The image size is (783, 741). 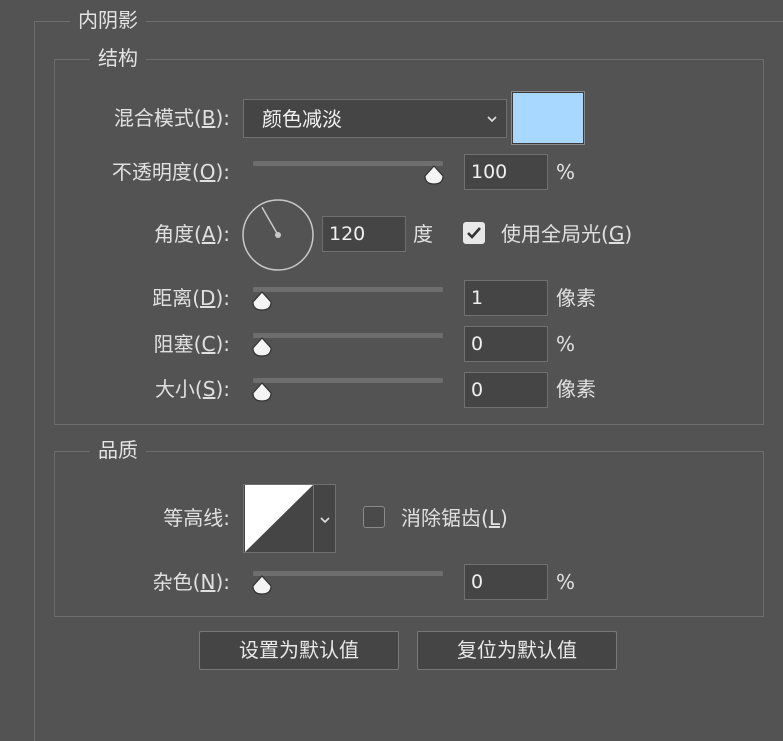 What do you see at coordinates (313, 518) in the screenshot?
I see `contour-divider` at bounding box center [313, 518].